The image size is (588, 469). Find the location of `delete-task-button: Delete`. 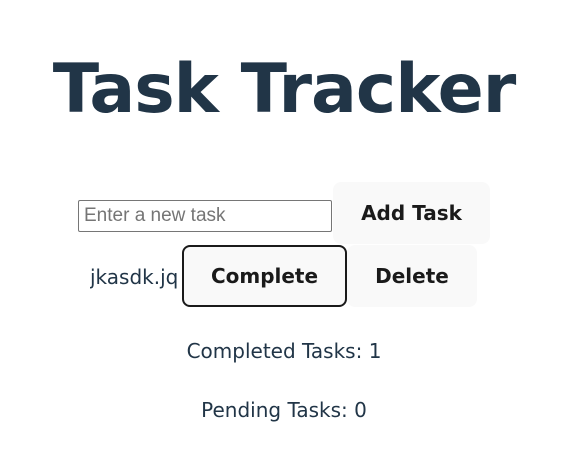

delete-task-button: Delete is located at coordinates (412, 276).